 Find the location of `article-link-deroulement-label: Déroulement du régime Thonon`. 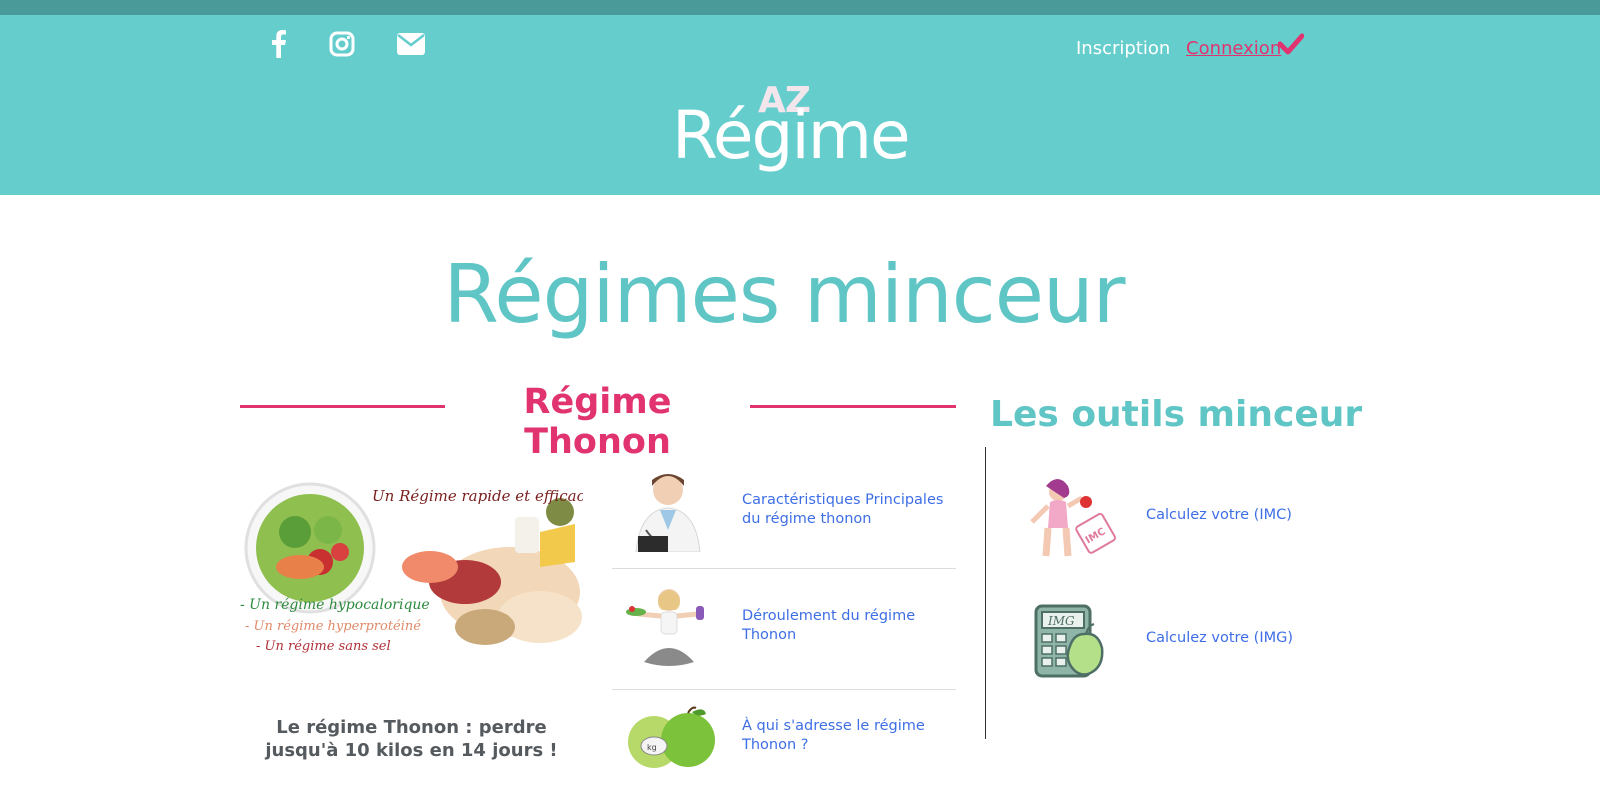

article-link-deroulement-label: Déroulement du régime Thonon is located at coordinates (844, 626).